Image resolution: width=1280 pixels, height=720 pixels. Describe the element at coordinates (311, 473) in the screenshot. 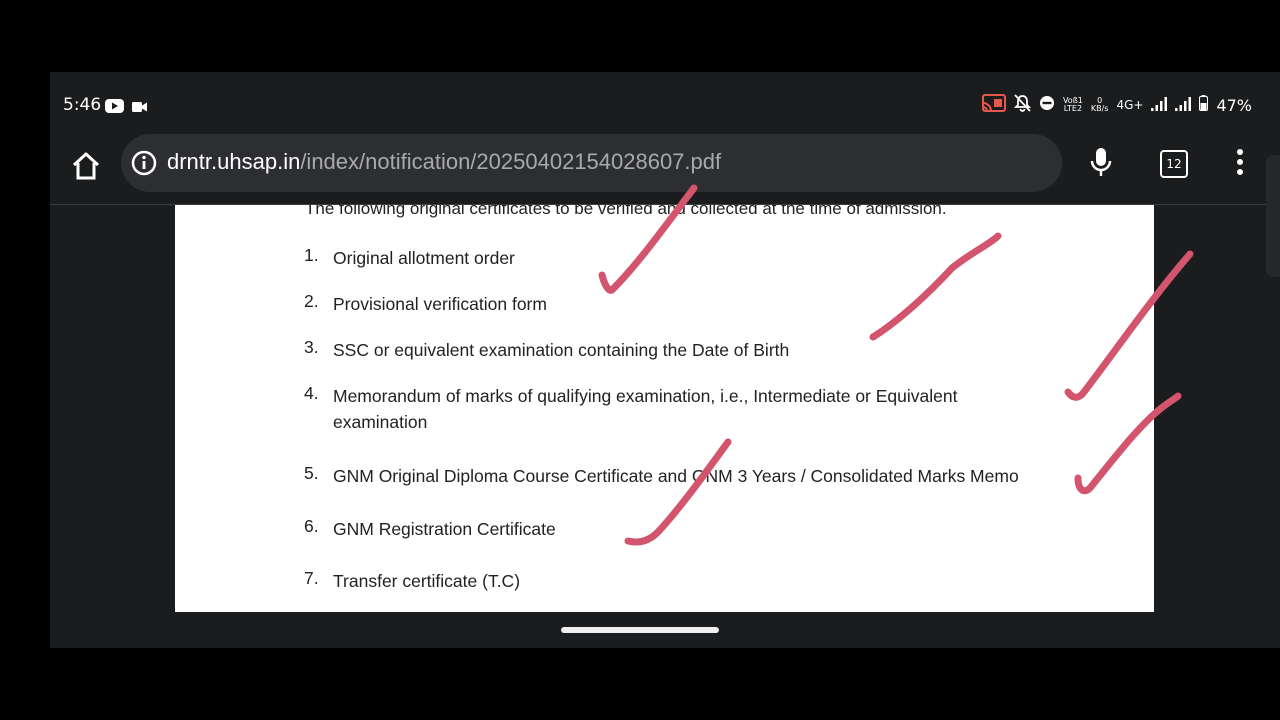

I see `list-item-number: 5.` at that location.